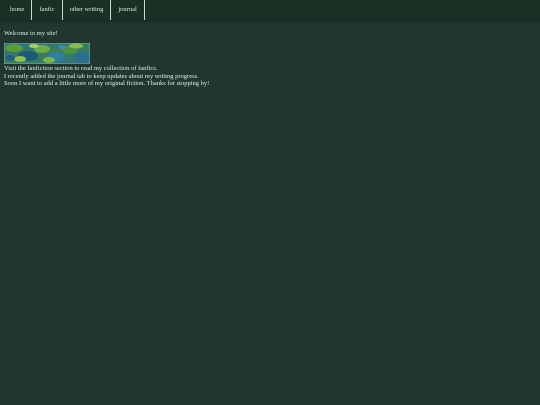  Describe the element at coordinates (87, 10) in the screenshot. I see `nav-item-other-writing: other writing` at that location.